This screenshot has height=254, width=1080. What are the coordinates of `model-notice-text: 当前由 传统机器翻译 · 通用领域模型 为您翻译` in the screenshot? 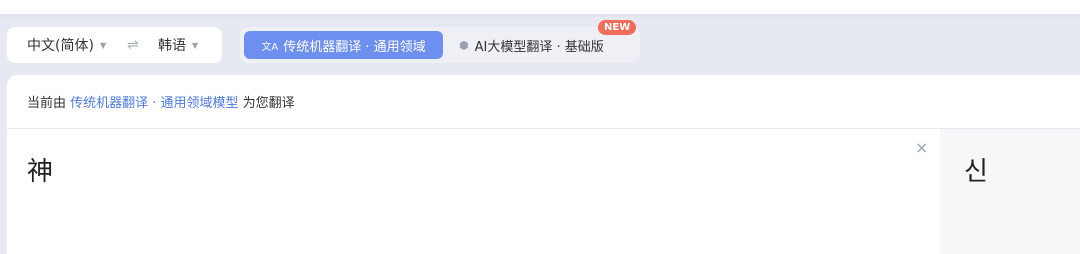 It's located at (161, 101).